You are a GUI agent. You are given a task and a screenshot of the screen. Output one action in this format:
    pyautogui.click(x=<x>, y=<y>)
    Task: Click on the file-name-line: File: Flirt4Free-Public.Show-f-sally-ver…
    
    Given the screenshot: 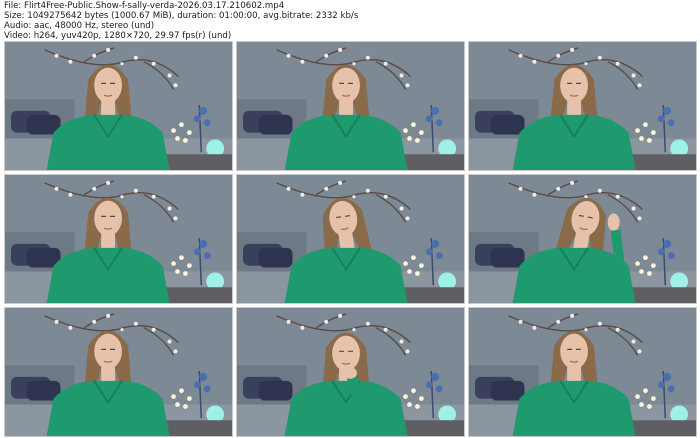 What is the action you would take?
    pyautogui.click(x=144, y=6)
    